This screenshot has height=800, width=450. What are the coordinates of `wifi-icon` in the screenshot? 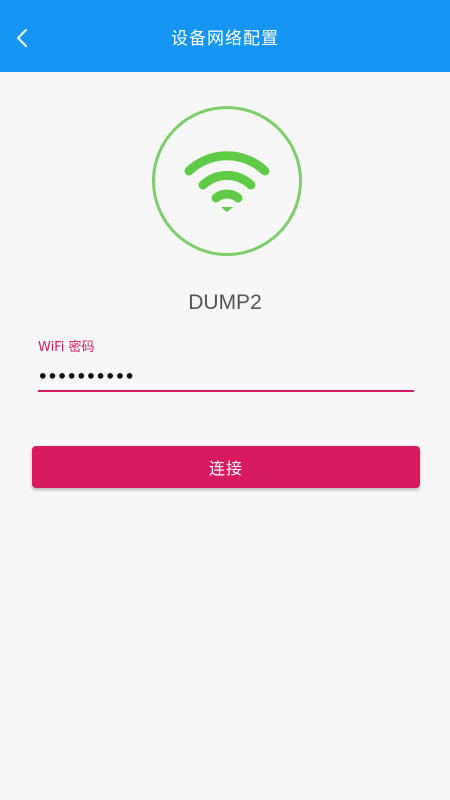 It's located at (227, 181).